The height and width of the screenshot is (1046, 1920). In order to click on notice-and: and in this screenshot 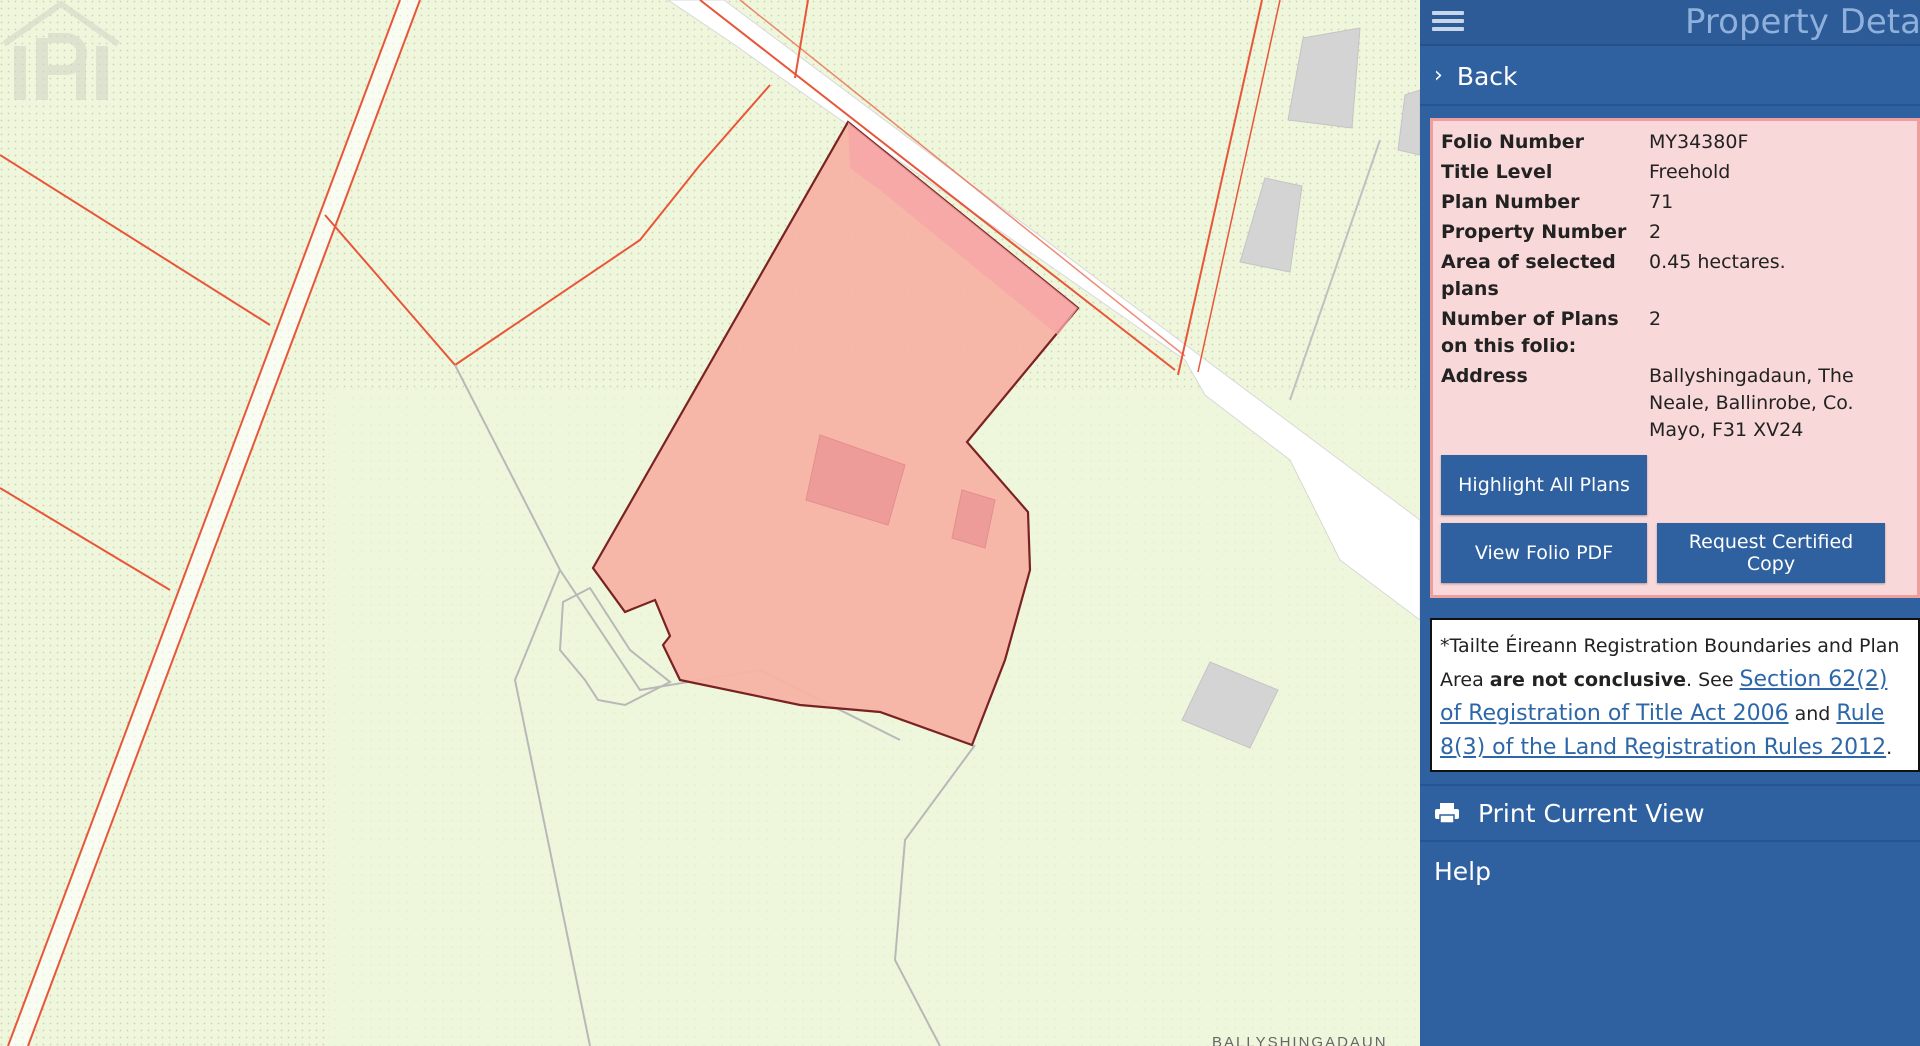, I will do `click(1812, 714)`.